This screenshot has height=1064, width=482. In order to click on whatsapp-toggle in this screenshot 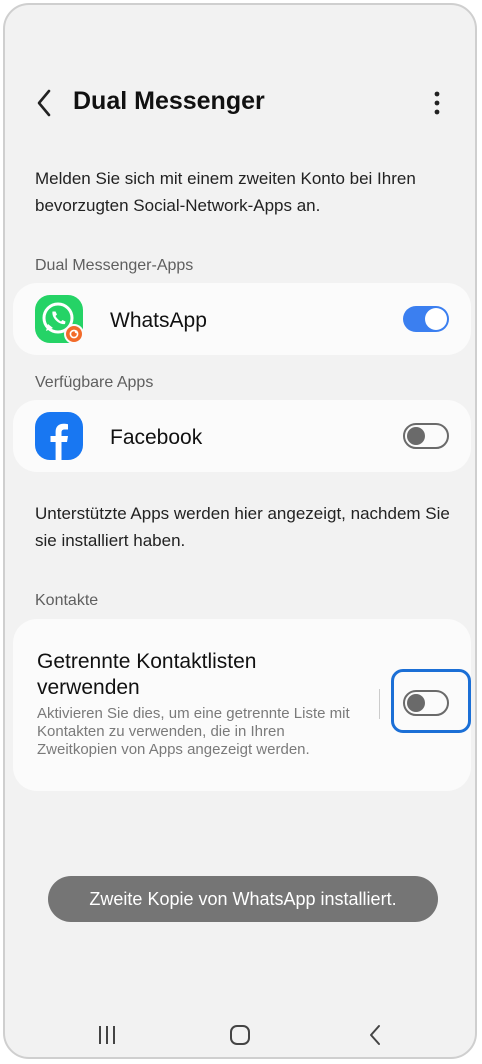, I will do `click(426, 319)`.